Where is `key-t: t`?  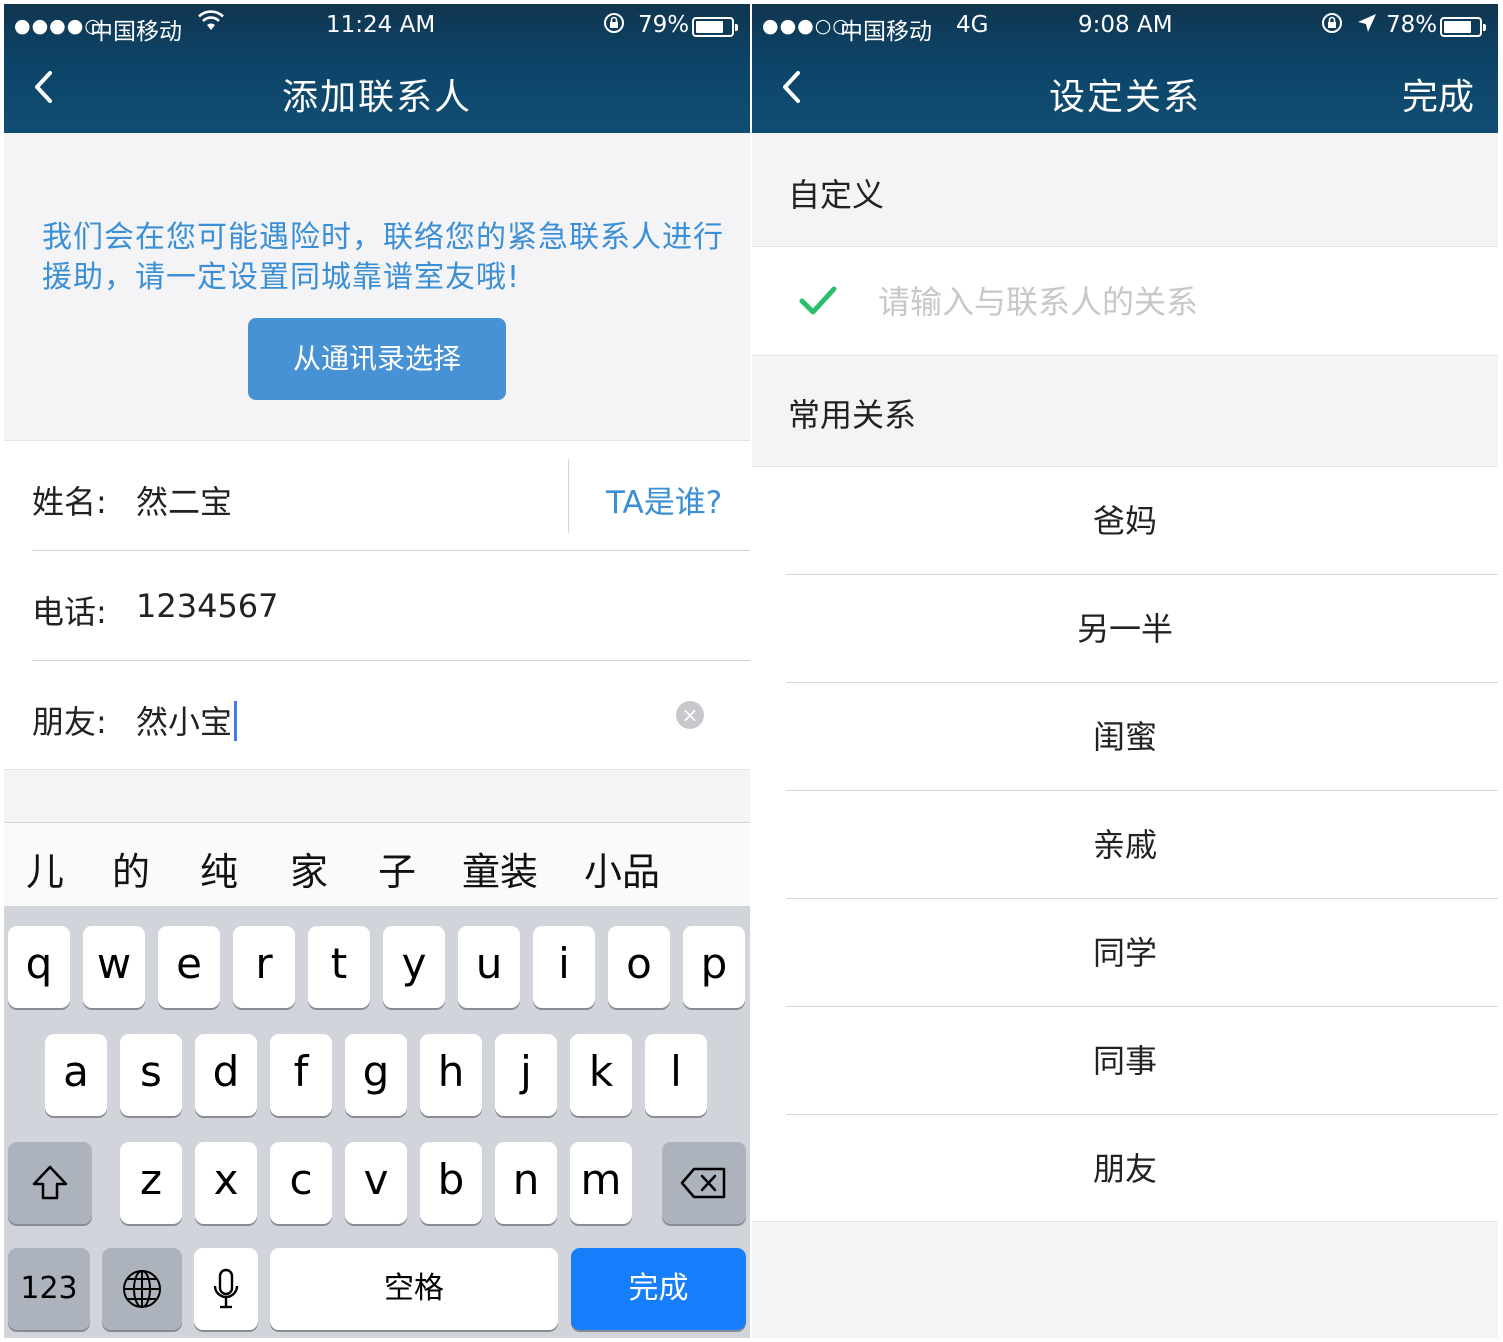 key-t: t is located at coordinates (339, 967).